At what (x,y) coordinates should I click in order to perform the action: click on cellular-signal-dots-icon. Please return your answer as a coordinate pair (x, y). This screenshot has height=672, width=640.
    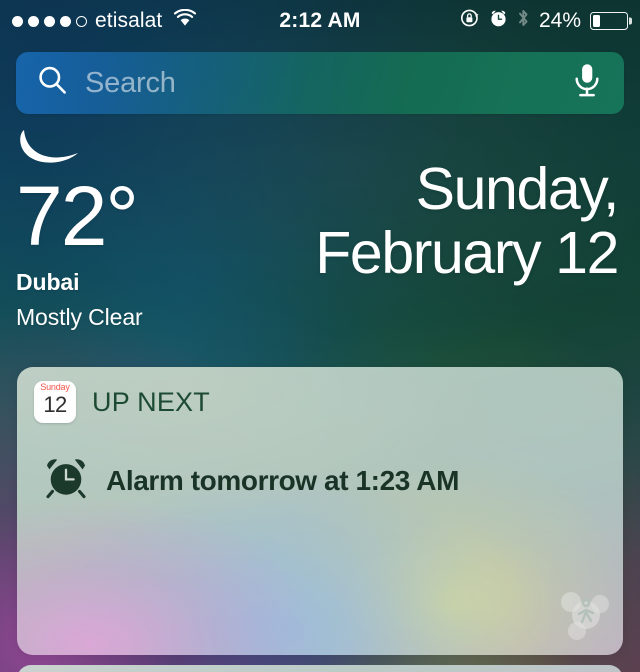
    Looking at the image, I should click on (49, 21).